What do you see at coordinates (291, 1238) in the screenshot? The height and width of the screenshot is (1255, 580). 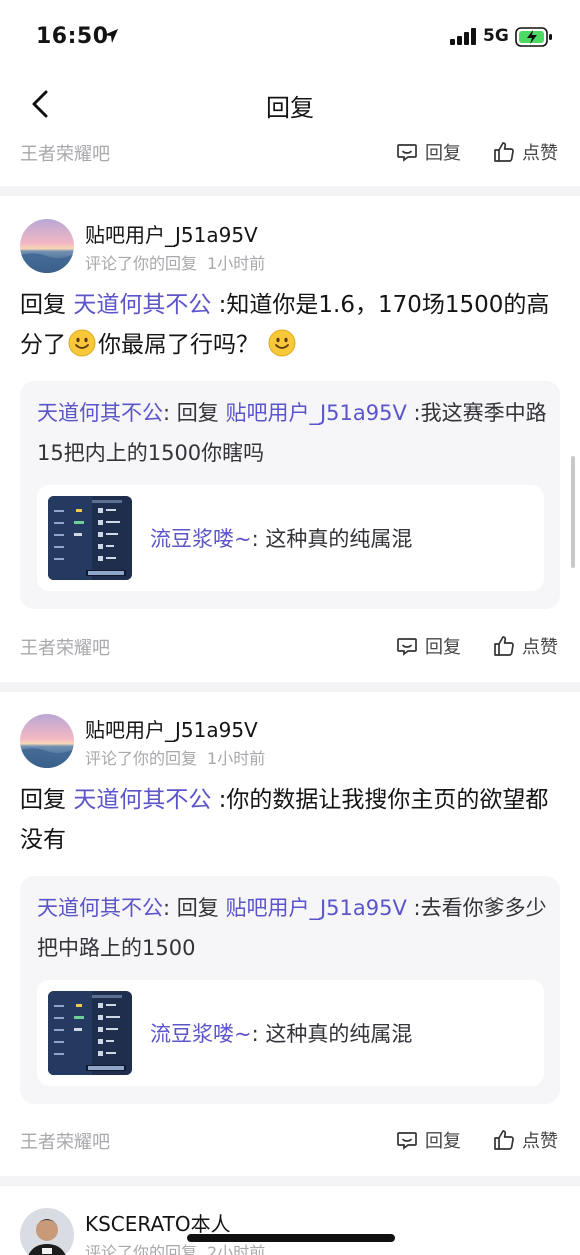 I see `home-indicator` at bounding box center [291, 1238].